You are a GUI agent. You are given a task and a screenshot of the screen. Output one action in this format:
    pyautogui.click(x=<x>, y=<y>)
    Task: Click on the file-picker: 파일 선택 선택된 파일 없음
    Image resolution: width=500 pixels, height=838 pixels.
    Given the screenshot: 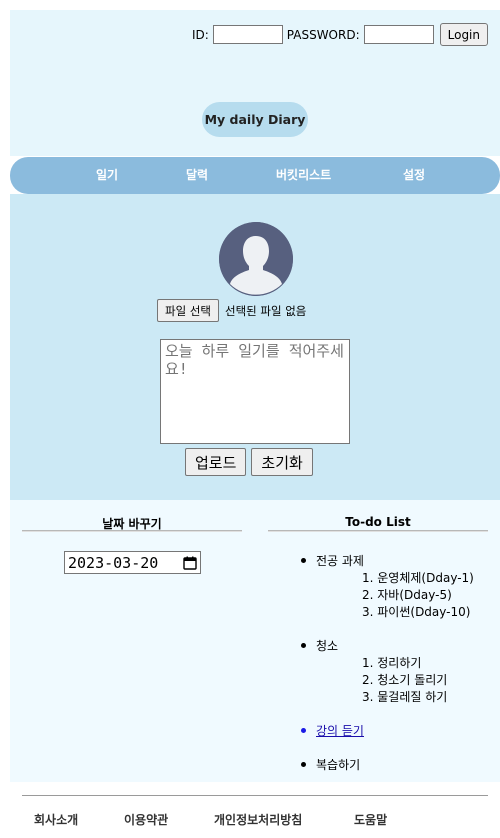 What is the action you would take?
    pyautogui.click(x=231, y=310)
    